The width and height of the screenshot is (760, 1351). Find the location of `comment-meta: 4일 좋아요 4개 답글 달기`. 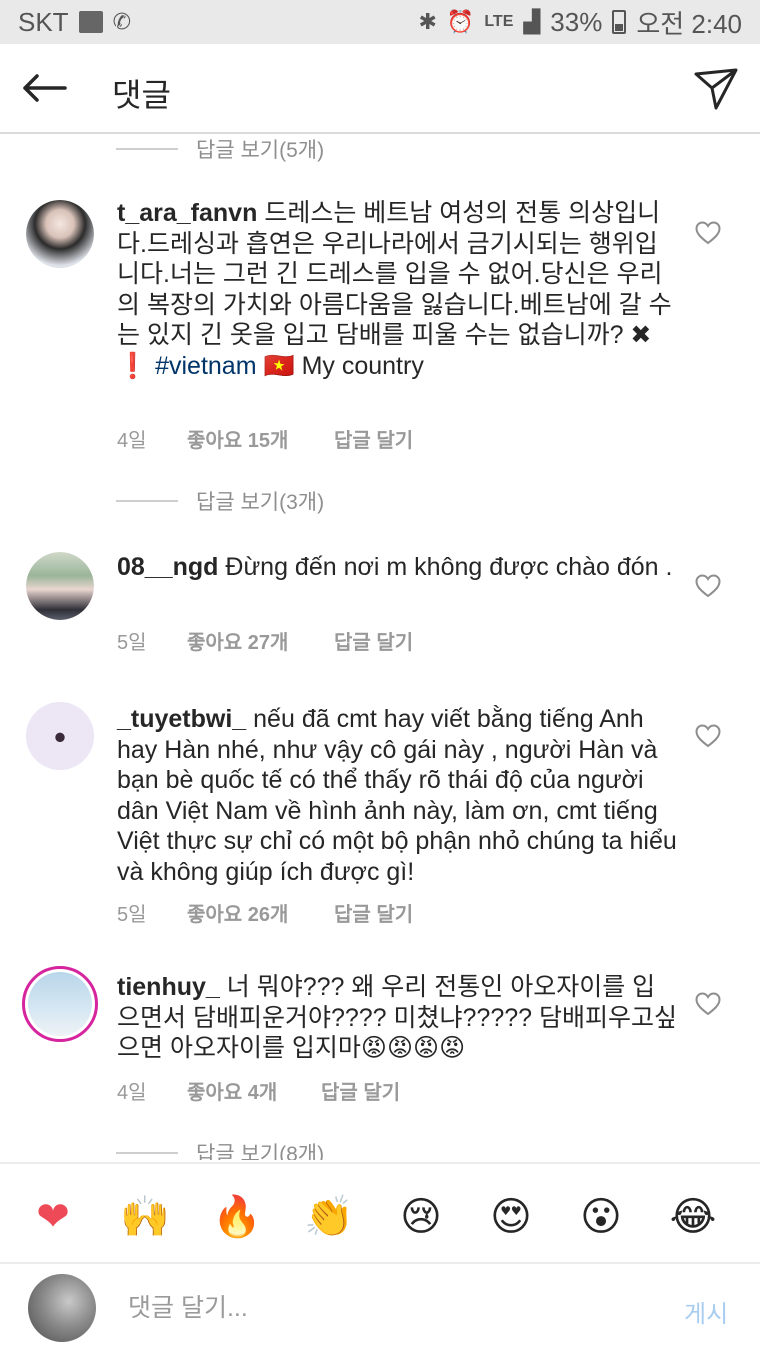

comment-meta: 4일 좋아요 4개 답글 달기 is located at coordinates (258, 1090).